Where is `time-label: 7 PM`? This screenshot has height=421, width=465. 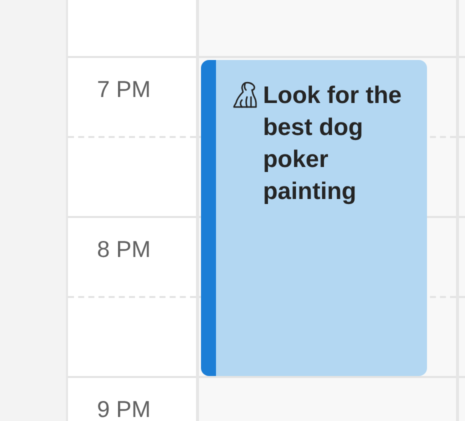 time-label: 7 PM is located at coordinates (124, 89).